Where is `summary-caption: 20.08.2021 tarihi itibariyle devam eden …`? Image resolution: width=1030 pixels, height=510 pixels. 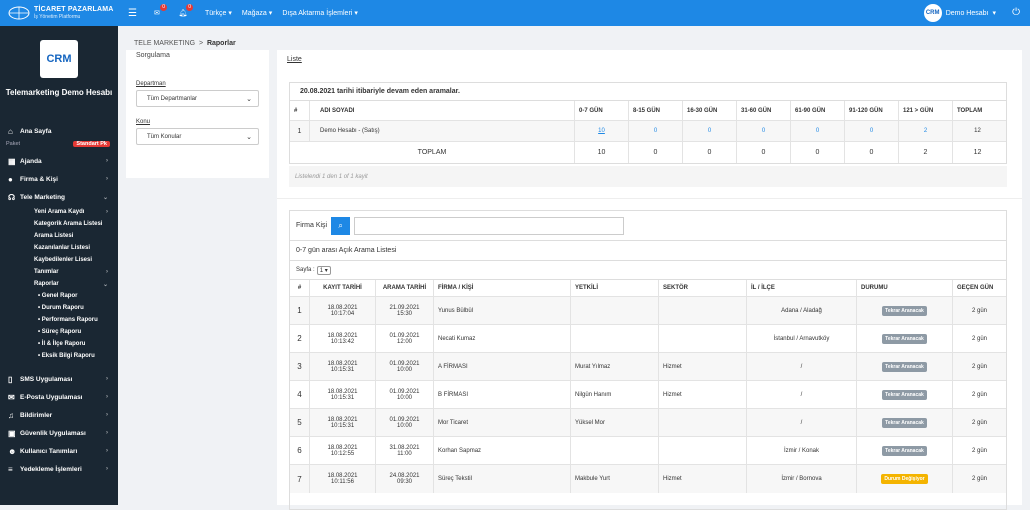 summary-caption: 20.08.2021 tarihi itibariyle devam eden … is located at coordinates (648, 92).